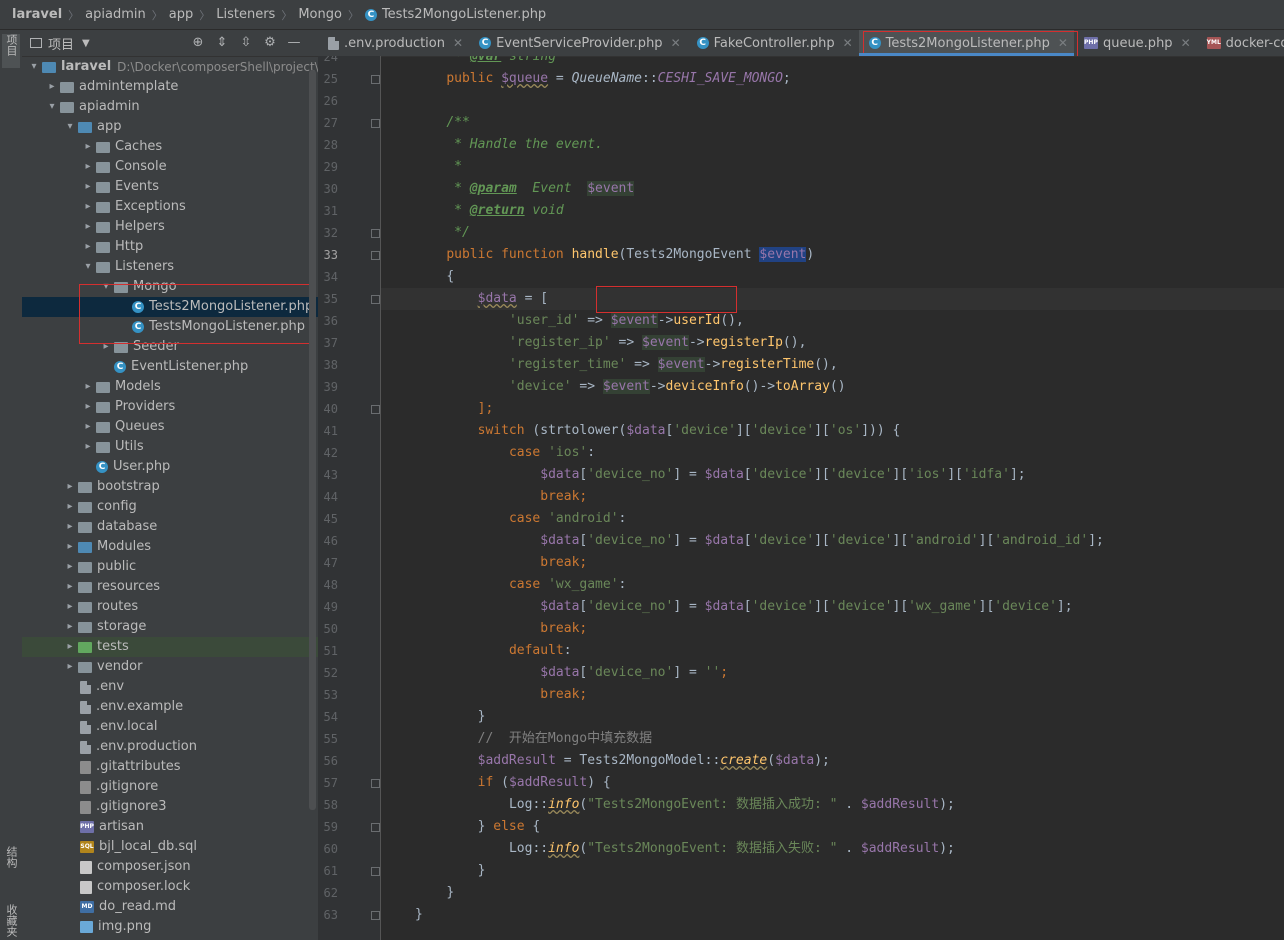 The width and height of the screenshot is (1284, 940). Describe the element at coordinates (294, 43) in the screenshot. I see `minimize-icon: —` at that location.